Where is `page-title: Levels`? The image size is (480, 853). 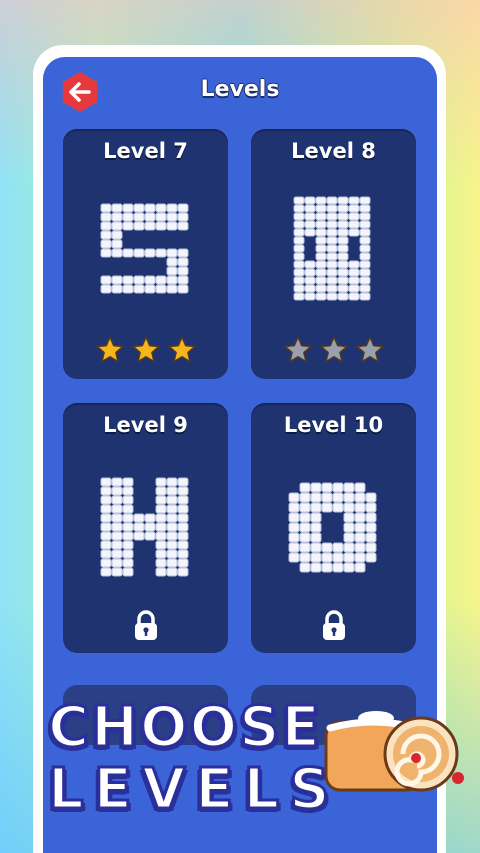
page-title: Levels is located at coordinates (240, 89).